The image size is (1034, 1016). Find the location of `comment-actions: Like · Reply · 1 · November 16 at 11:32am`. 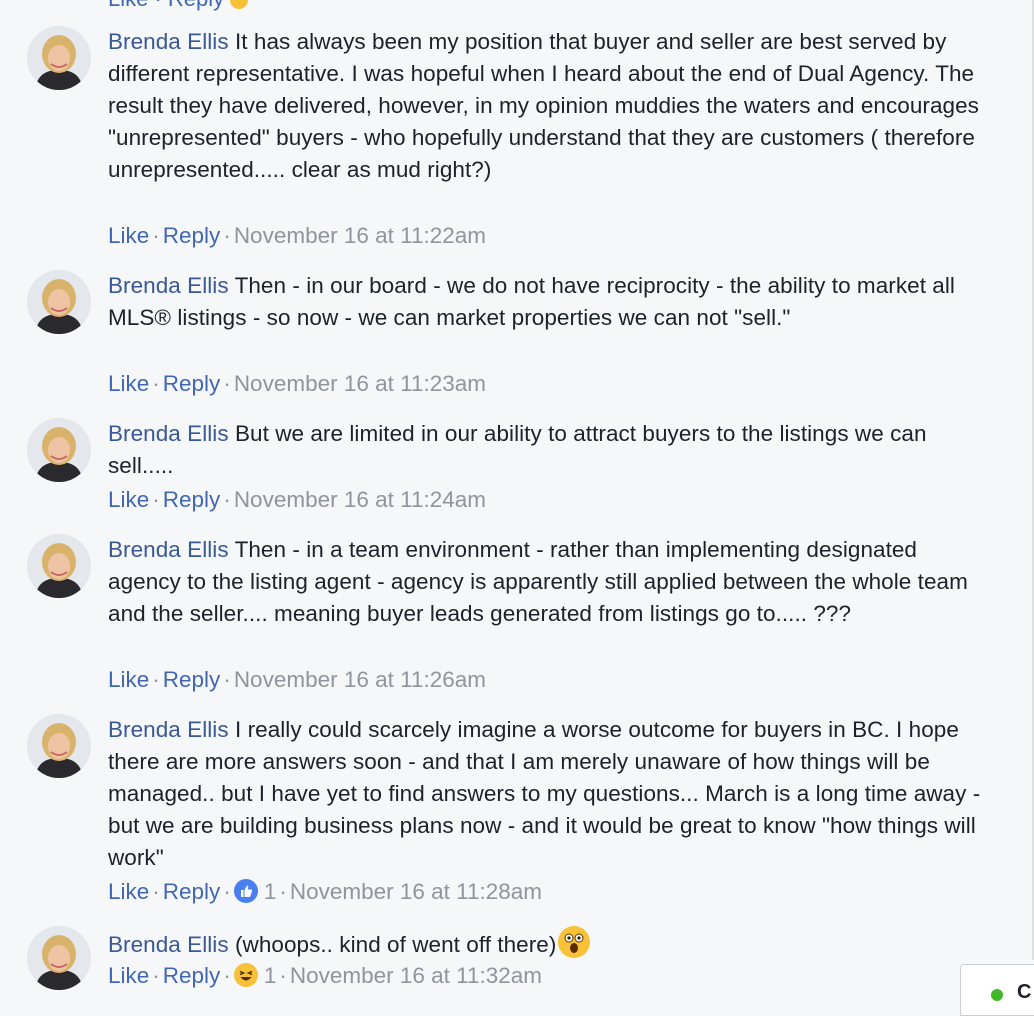

comment-actions: Like · Reply · 1 · November 16 at 11:32am is located at coordinates (325, 976).